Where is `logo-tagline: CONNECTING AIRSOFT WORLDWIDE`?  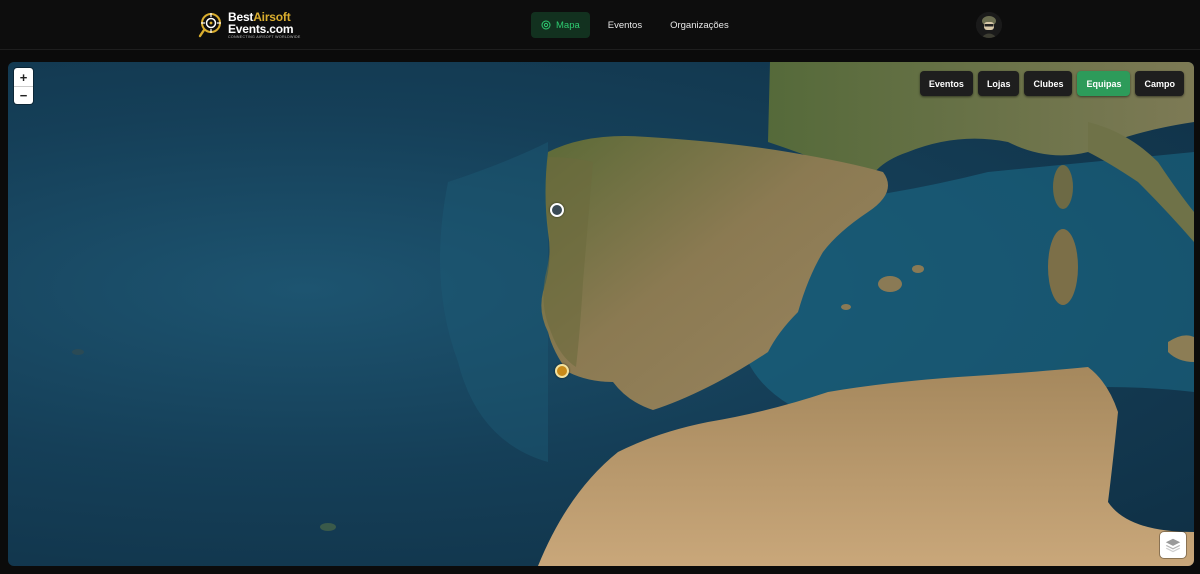 logo-tagline: CONNECTING AIRSOFT WORLDWIDE is located at coordinates (264, 36).